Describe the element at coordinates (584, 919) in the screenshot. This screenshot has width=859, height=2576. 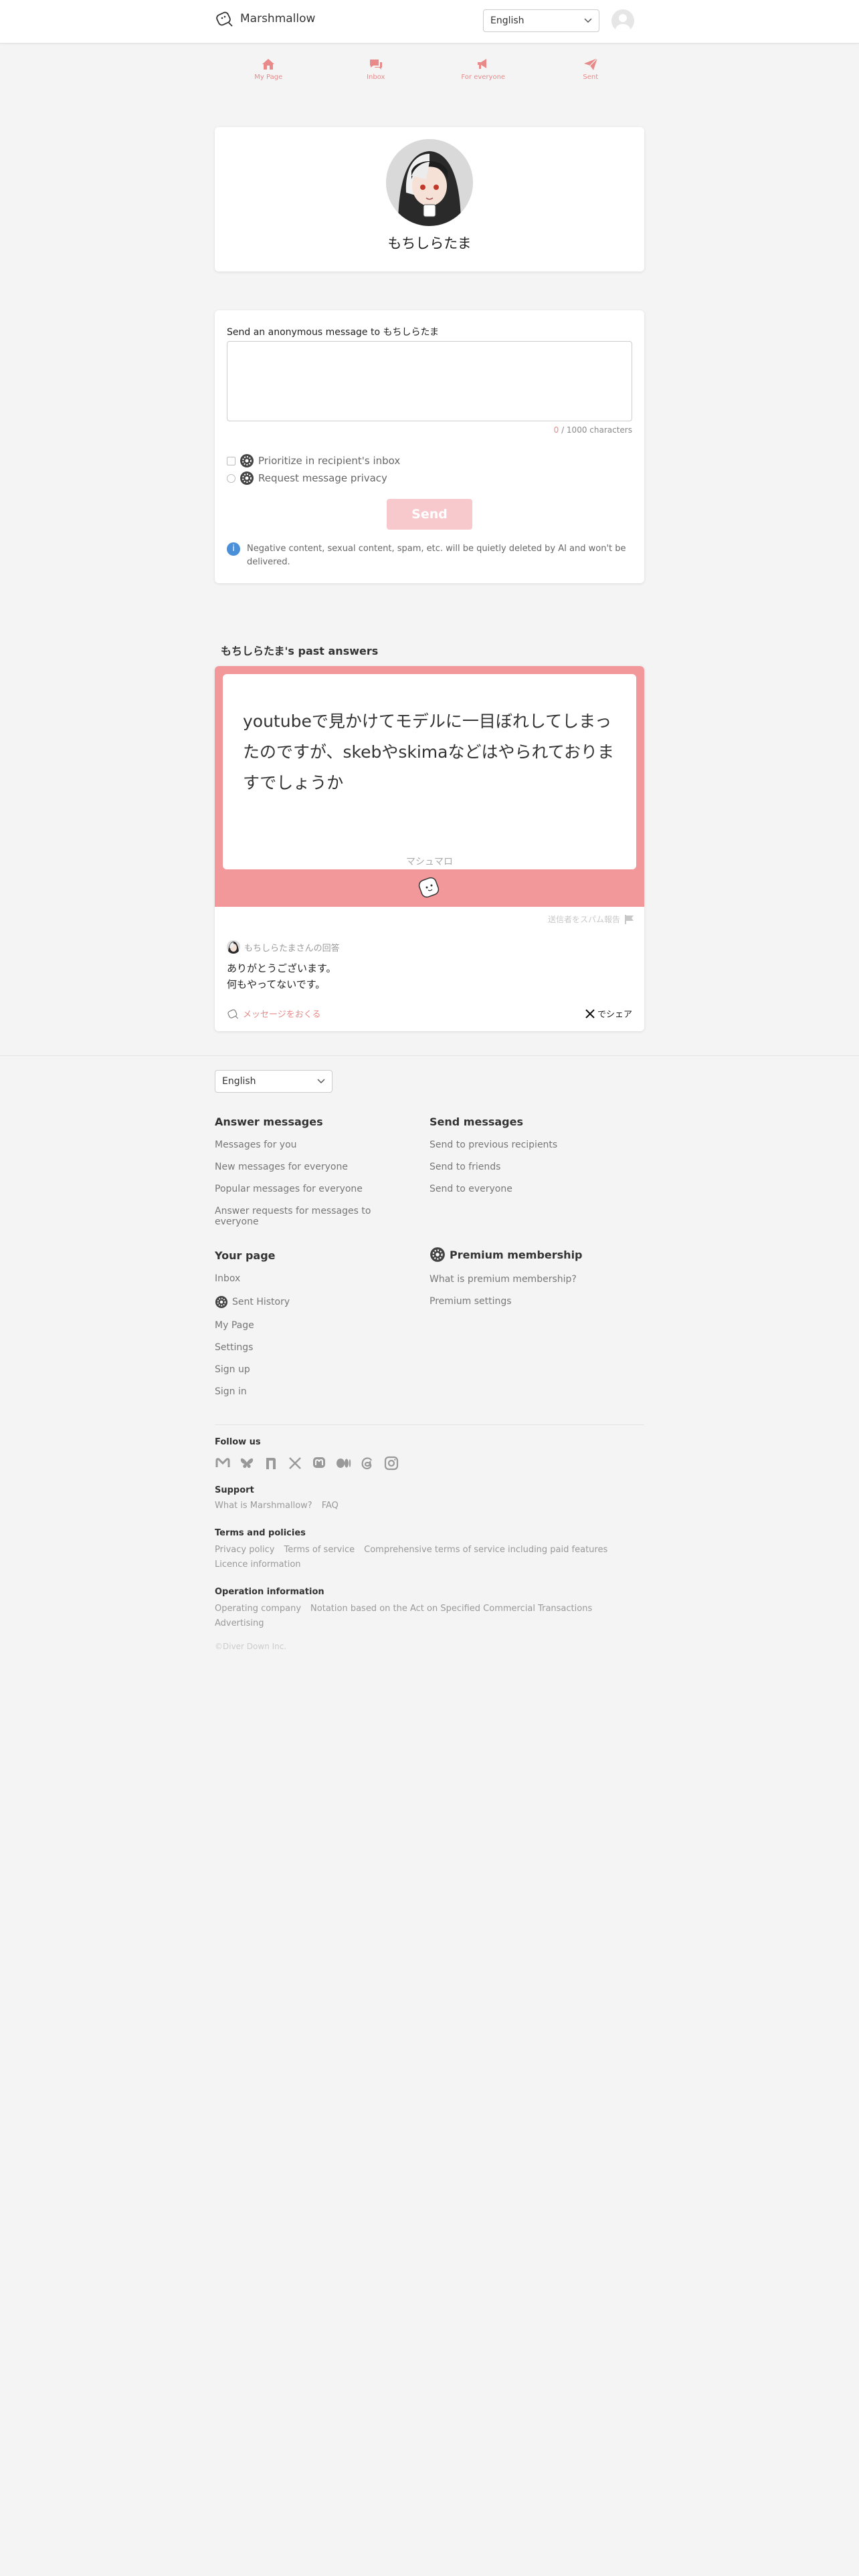
I see `spam-report-label: 送信者をスパム報告` at that location.